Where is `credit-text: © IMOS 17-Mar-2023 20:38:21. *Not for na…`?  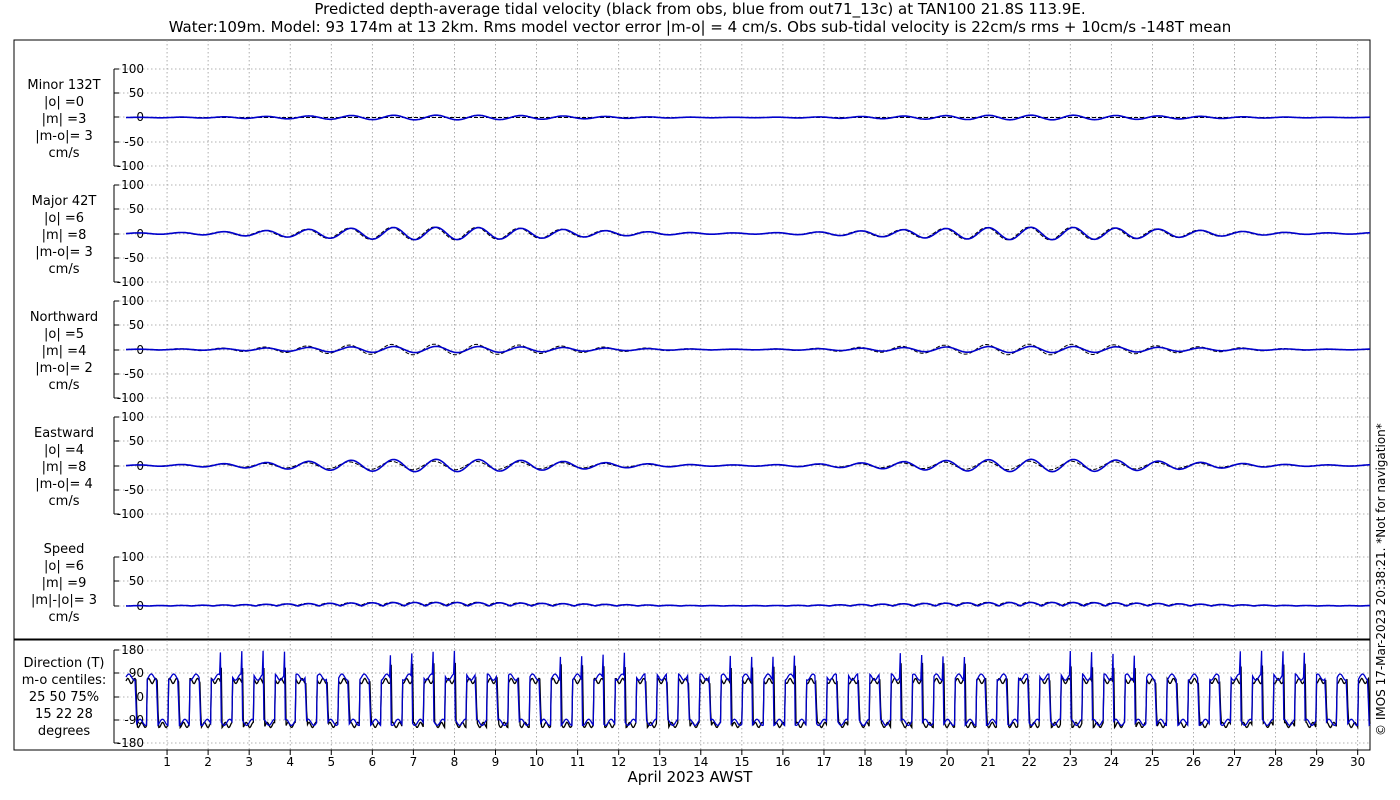
credit-text: © IMOS 17-Mar-2023 20:38:21. *Not for na… is located at coordinates (1381, 579).